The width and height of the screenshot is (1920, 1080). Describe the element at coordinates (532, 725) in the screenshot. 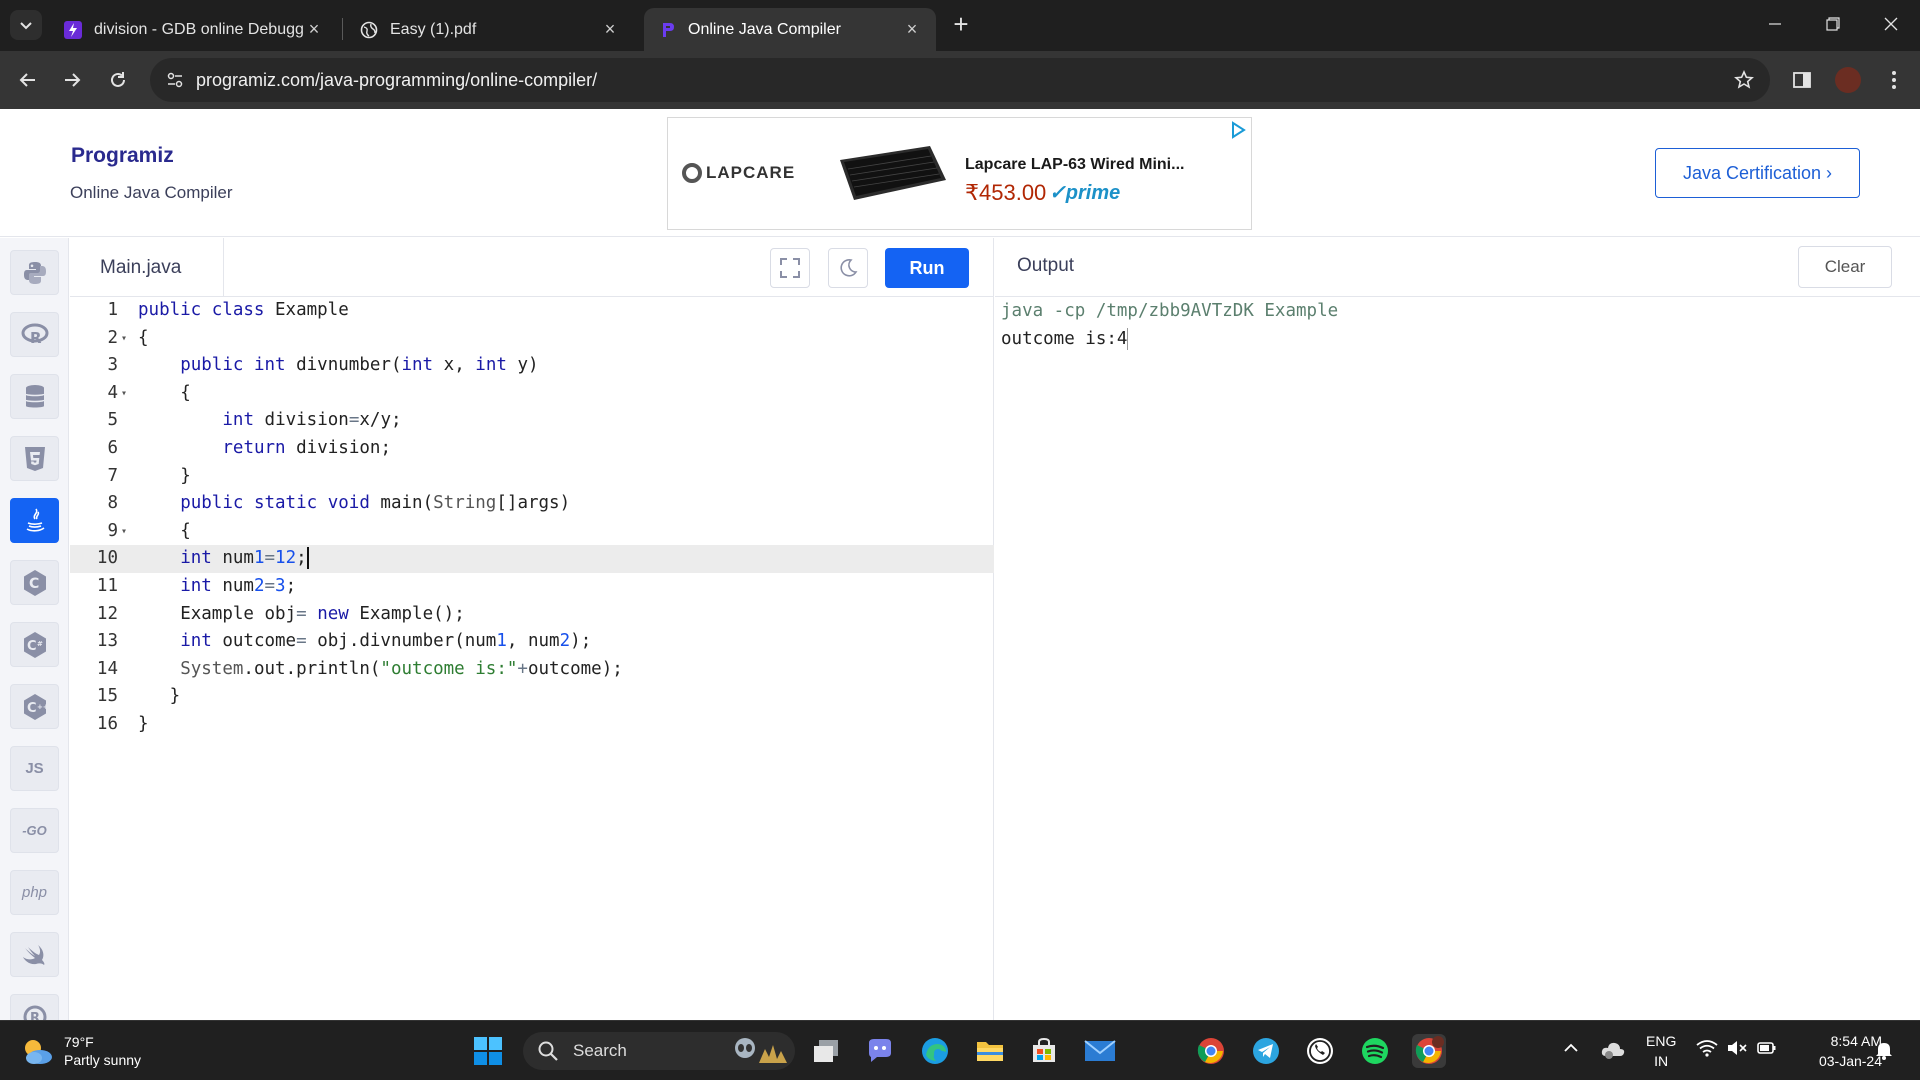

I see `code-line: 16}` at that location.